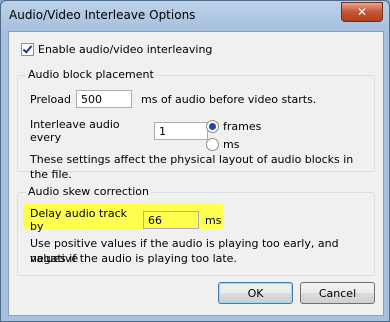  I want to click on radio-unselected-icon, so click(212, 144).